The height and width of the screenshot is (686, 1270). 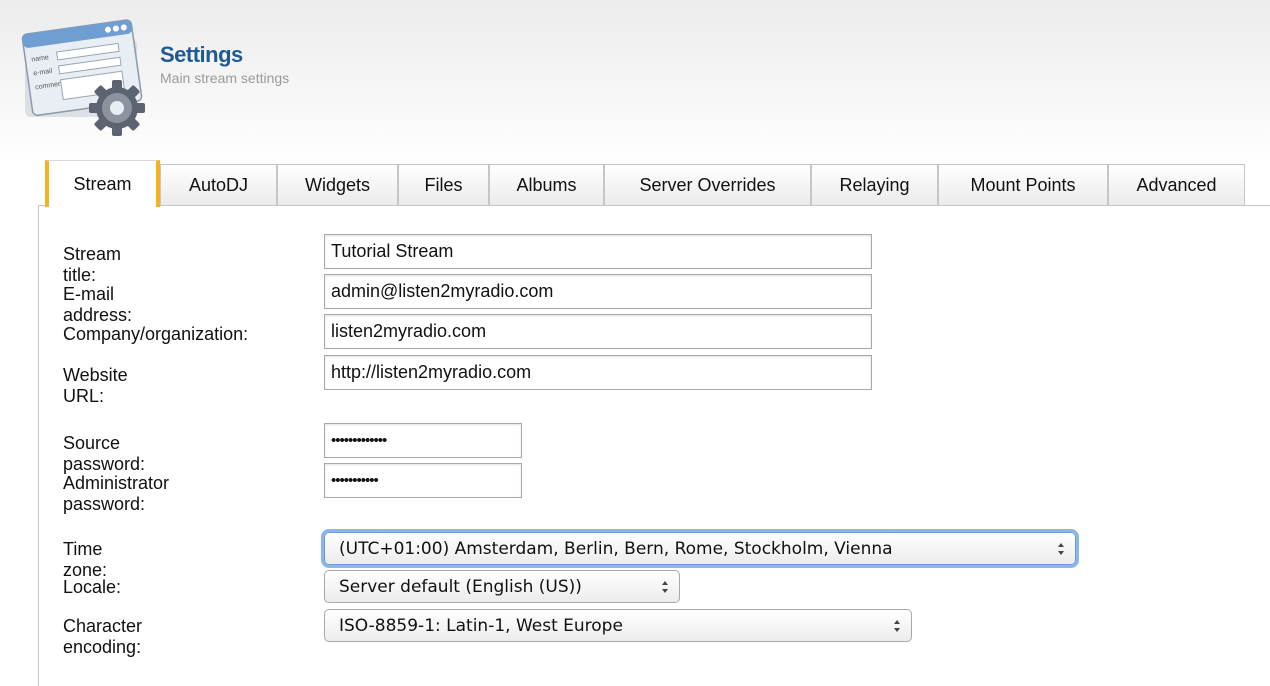 What do you see at coordinates (201, 54) in the screenshot?
I see `page-title: Settings` at bounding box center [201, 54].